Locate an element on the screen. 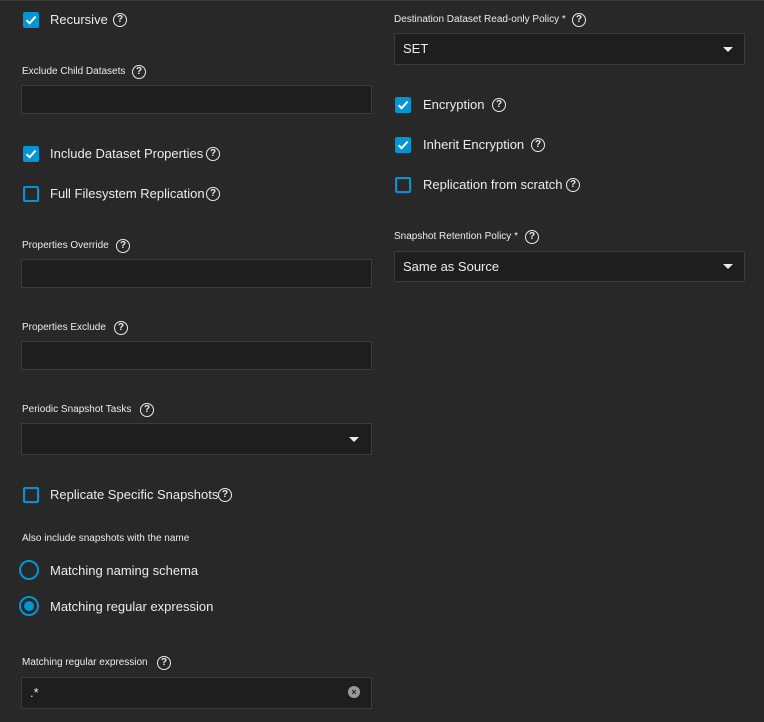  inherit-encryption-checkbox is located at coordinates (403, 145).